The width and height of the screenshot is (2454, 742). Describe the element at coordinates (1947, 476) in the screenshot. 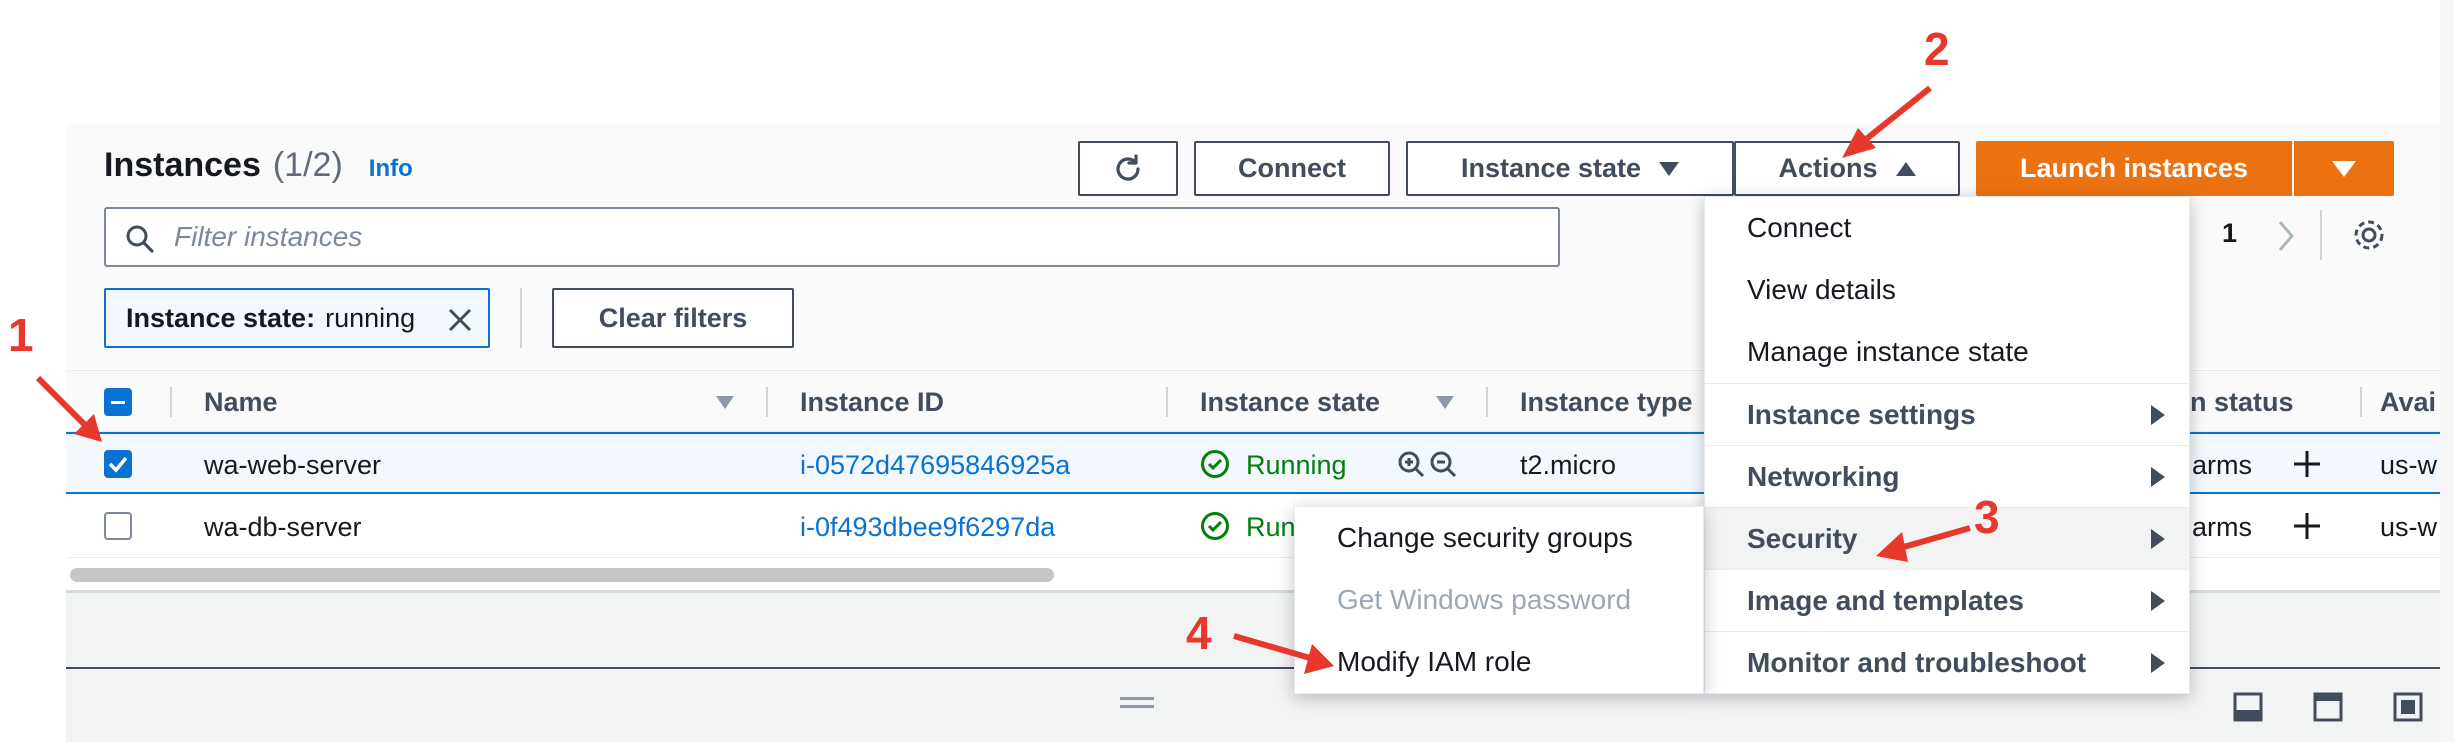

I see `menu-item-networking: Networking` at that location.